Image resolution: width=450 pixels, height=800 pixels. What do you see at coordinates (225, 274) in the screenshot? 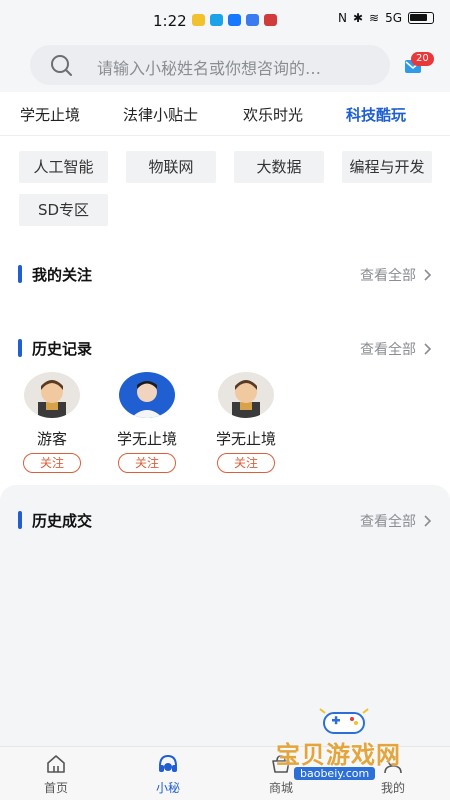
I see `follow-section-header: 我的关注 查看全部` at bounding box center [225, 274].